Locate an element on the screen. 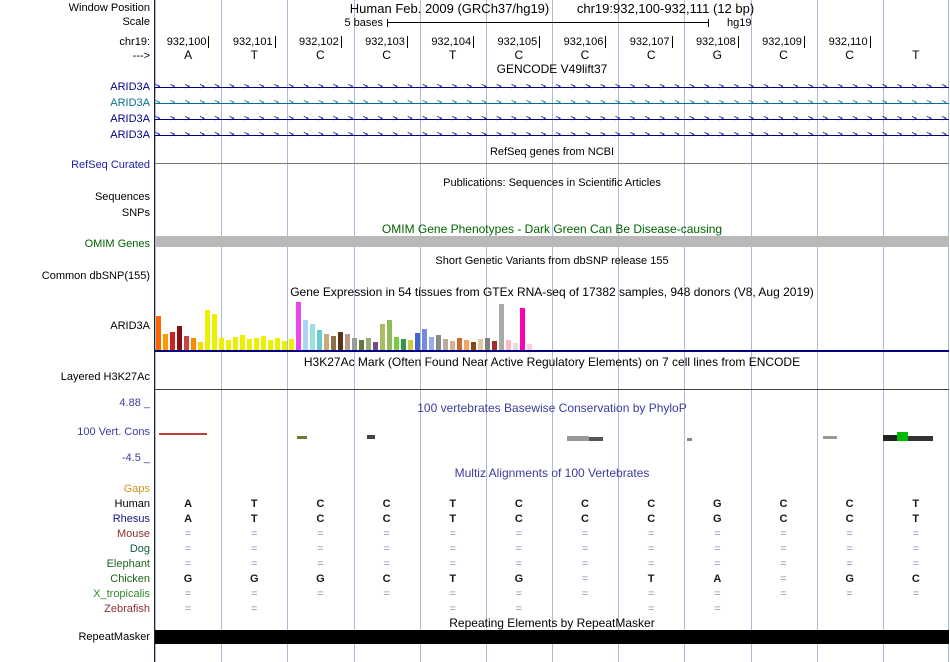 This screenshot has width=950, height=662. sidebar-item-100-vert-cons: 100 Vert. Cons is located at coordinates (113, 432).